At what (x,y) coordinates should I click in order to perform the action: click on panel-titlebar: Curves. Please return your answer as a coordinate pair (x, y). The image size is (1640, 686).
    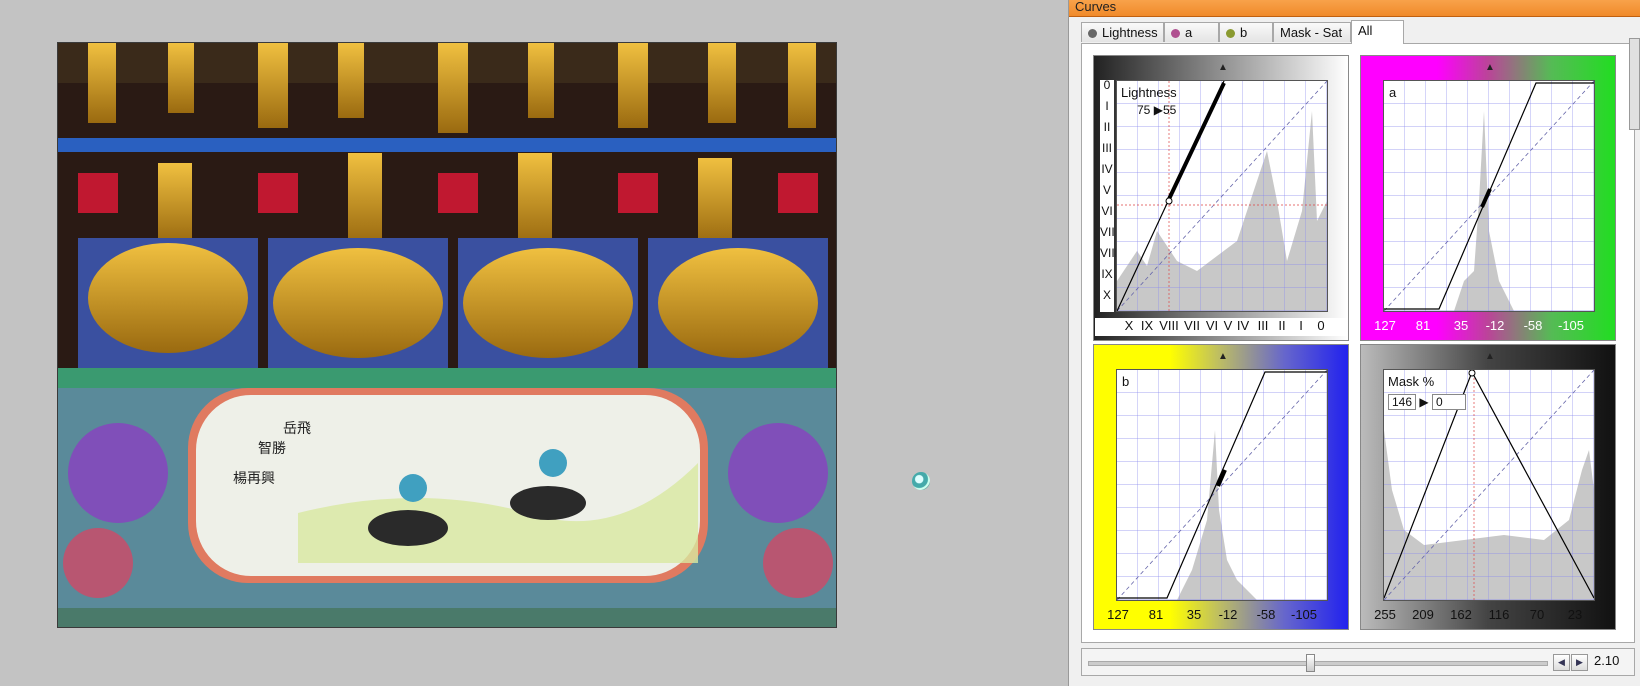
    Looking at the image, I should click on (1354, 8).